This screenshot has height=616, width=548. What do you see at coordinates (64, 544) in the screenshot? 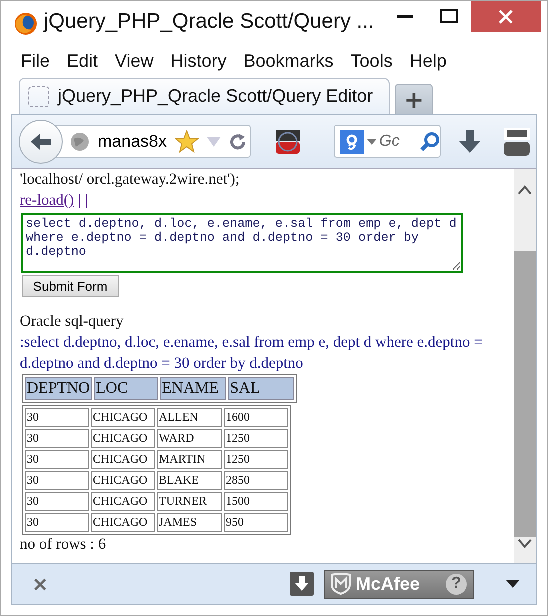
I see `row-count-text: no of rows : 6` at bounding box center [64, 544].